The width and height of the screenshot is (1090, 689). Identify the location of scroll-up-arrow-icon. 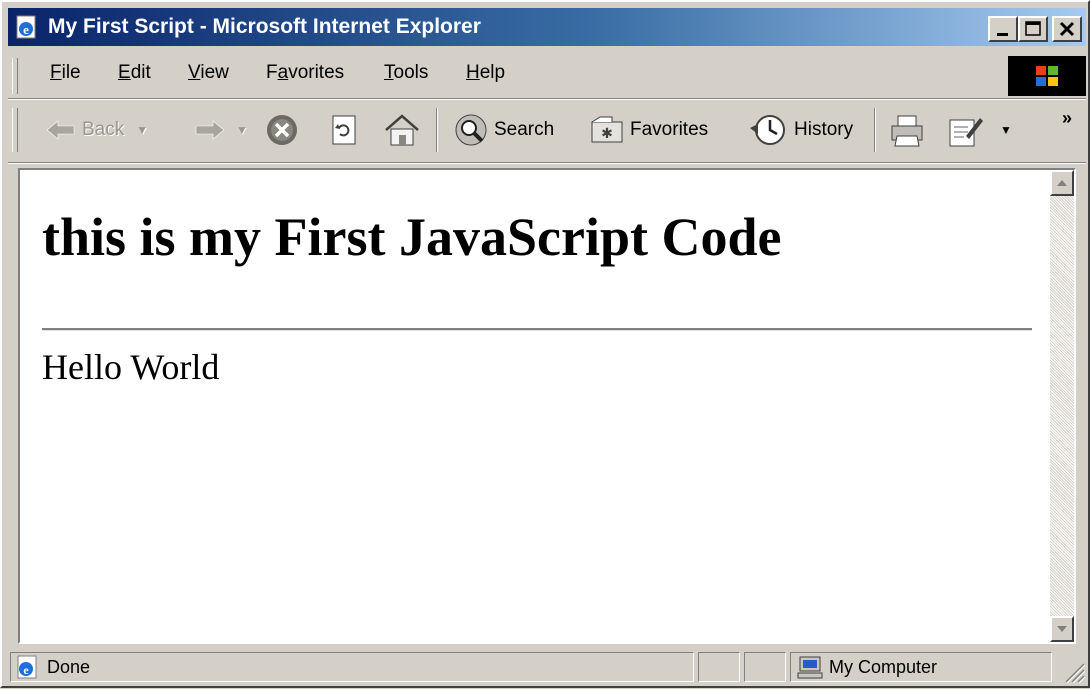
(1062, 183).